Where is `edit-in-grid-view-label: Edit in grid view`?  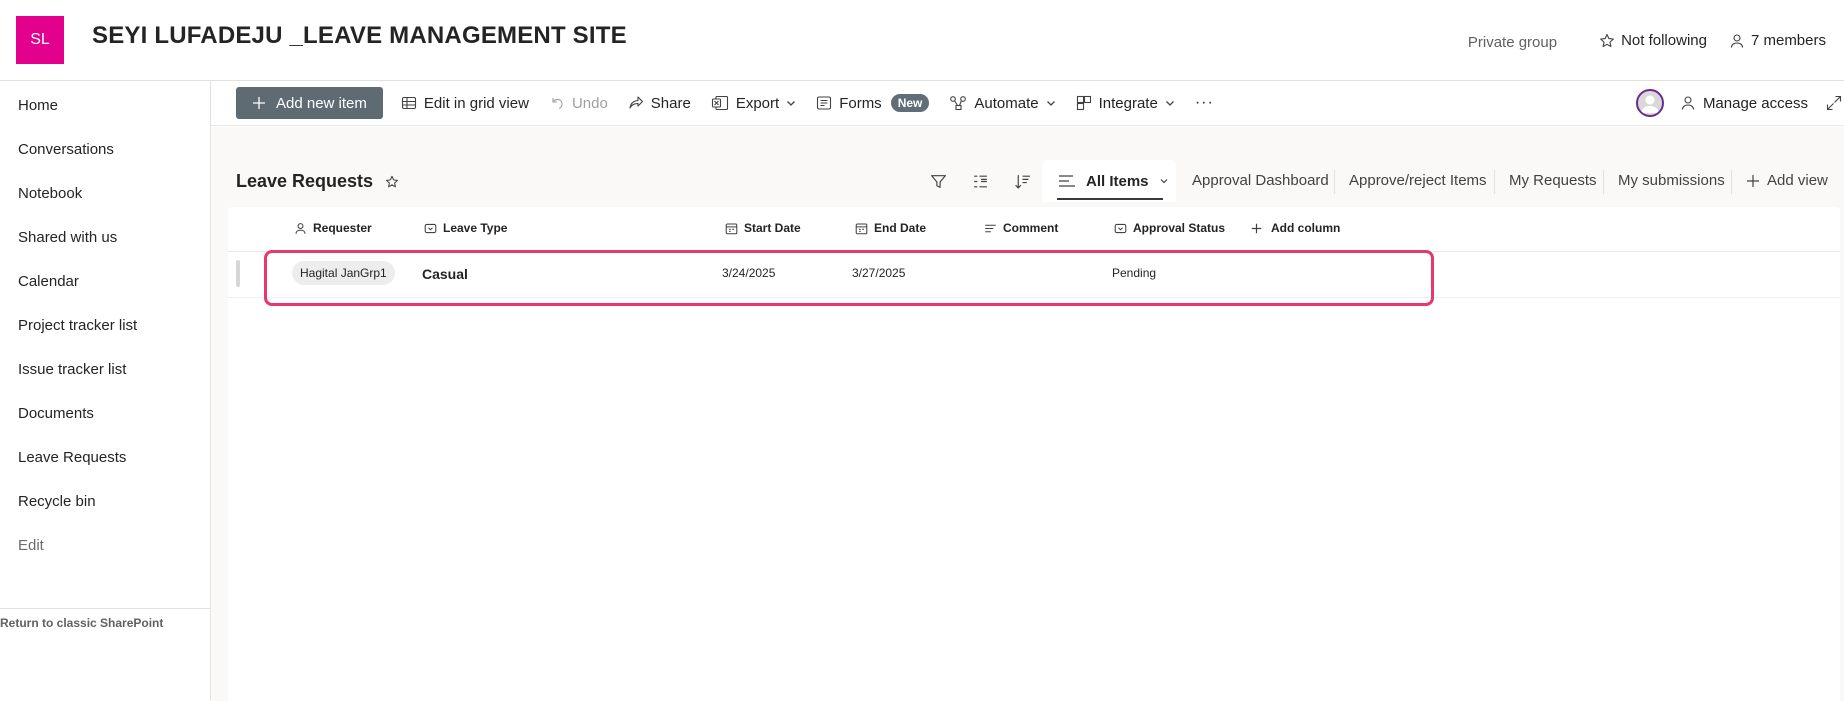
edit-in-grid-view-label: Edit in grid view is located at coordinates (476, 103).